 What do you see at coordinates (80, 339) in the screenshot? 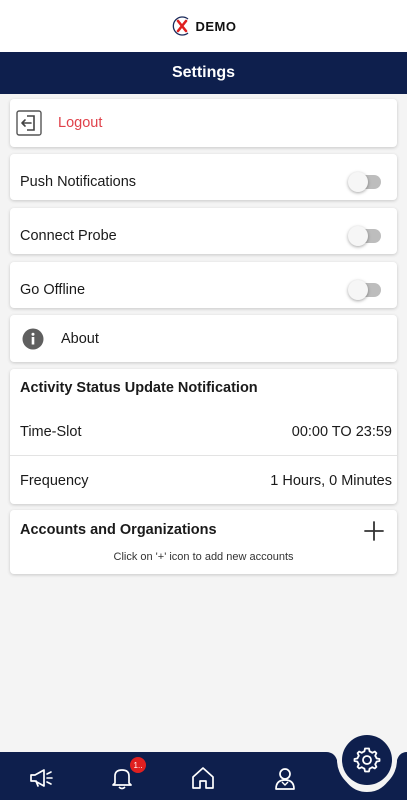
I see `about-label: About` at bounding box center [80, 339].